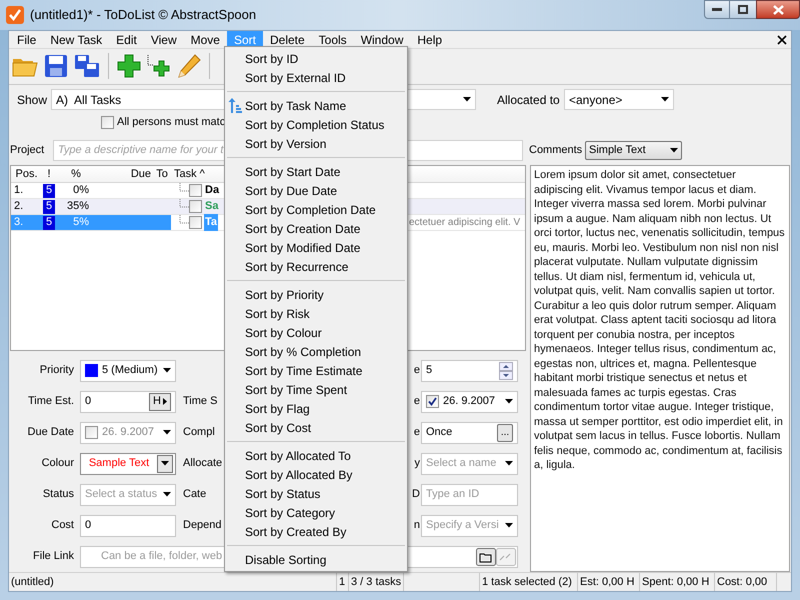 Image resolution: width=800 pixels, height=600 pixels. I want to click on table-cell-text: 1., so click(18, 190).